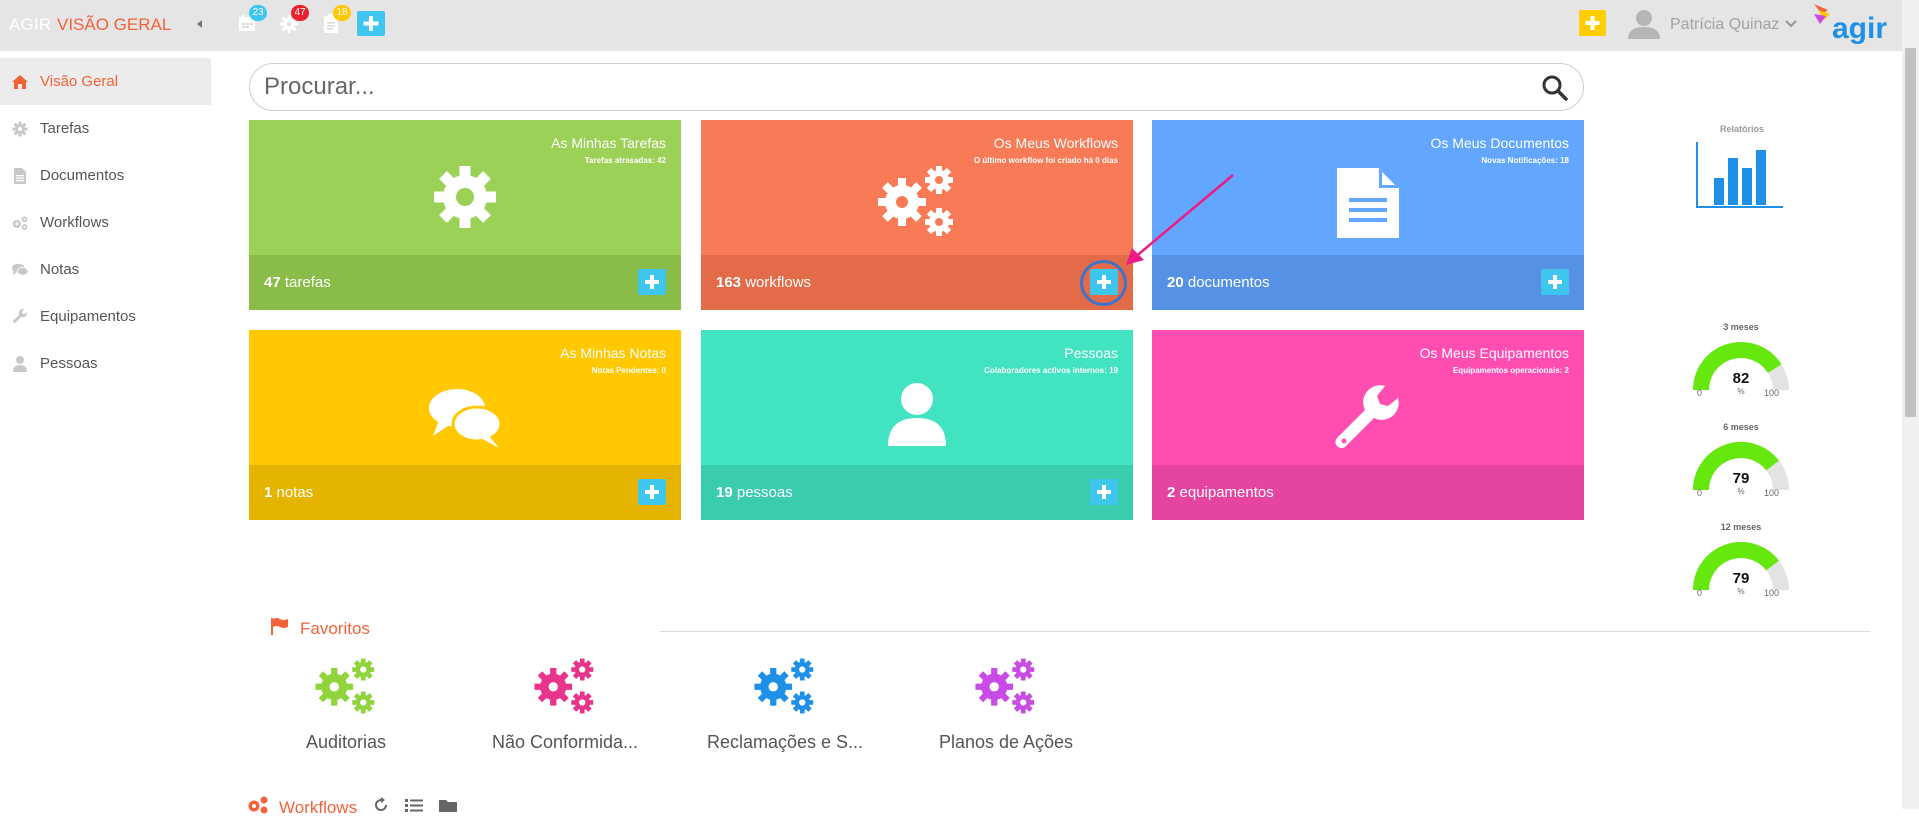 The height and width of the screenshot is (820, 1919). What do you see at coordinates (1712, 25) in the screenshot?
I see `user-menu: Patrícia Quinaz` at bounding box center [1712, 25].